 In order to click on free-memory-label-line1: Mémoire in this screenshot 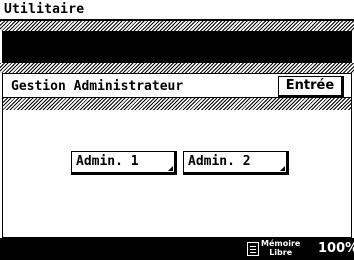, I will do `click(281, 243)`.